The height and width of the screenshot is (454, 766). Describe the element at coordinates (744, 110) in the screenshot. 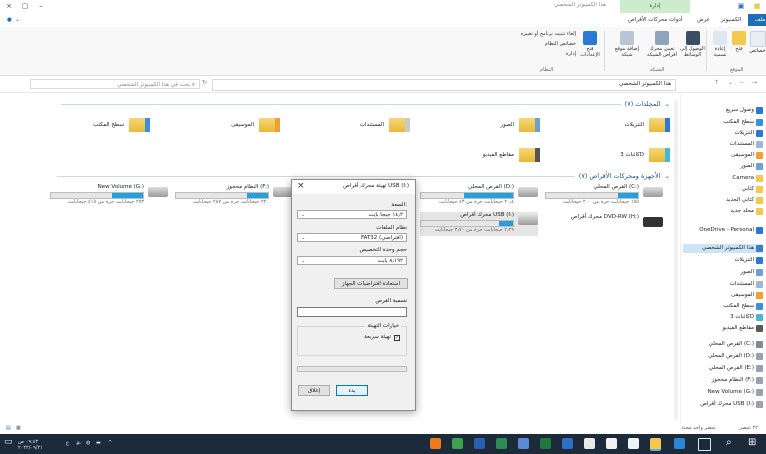

I see `nav-item: وصول سريع` at that location.